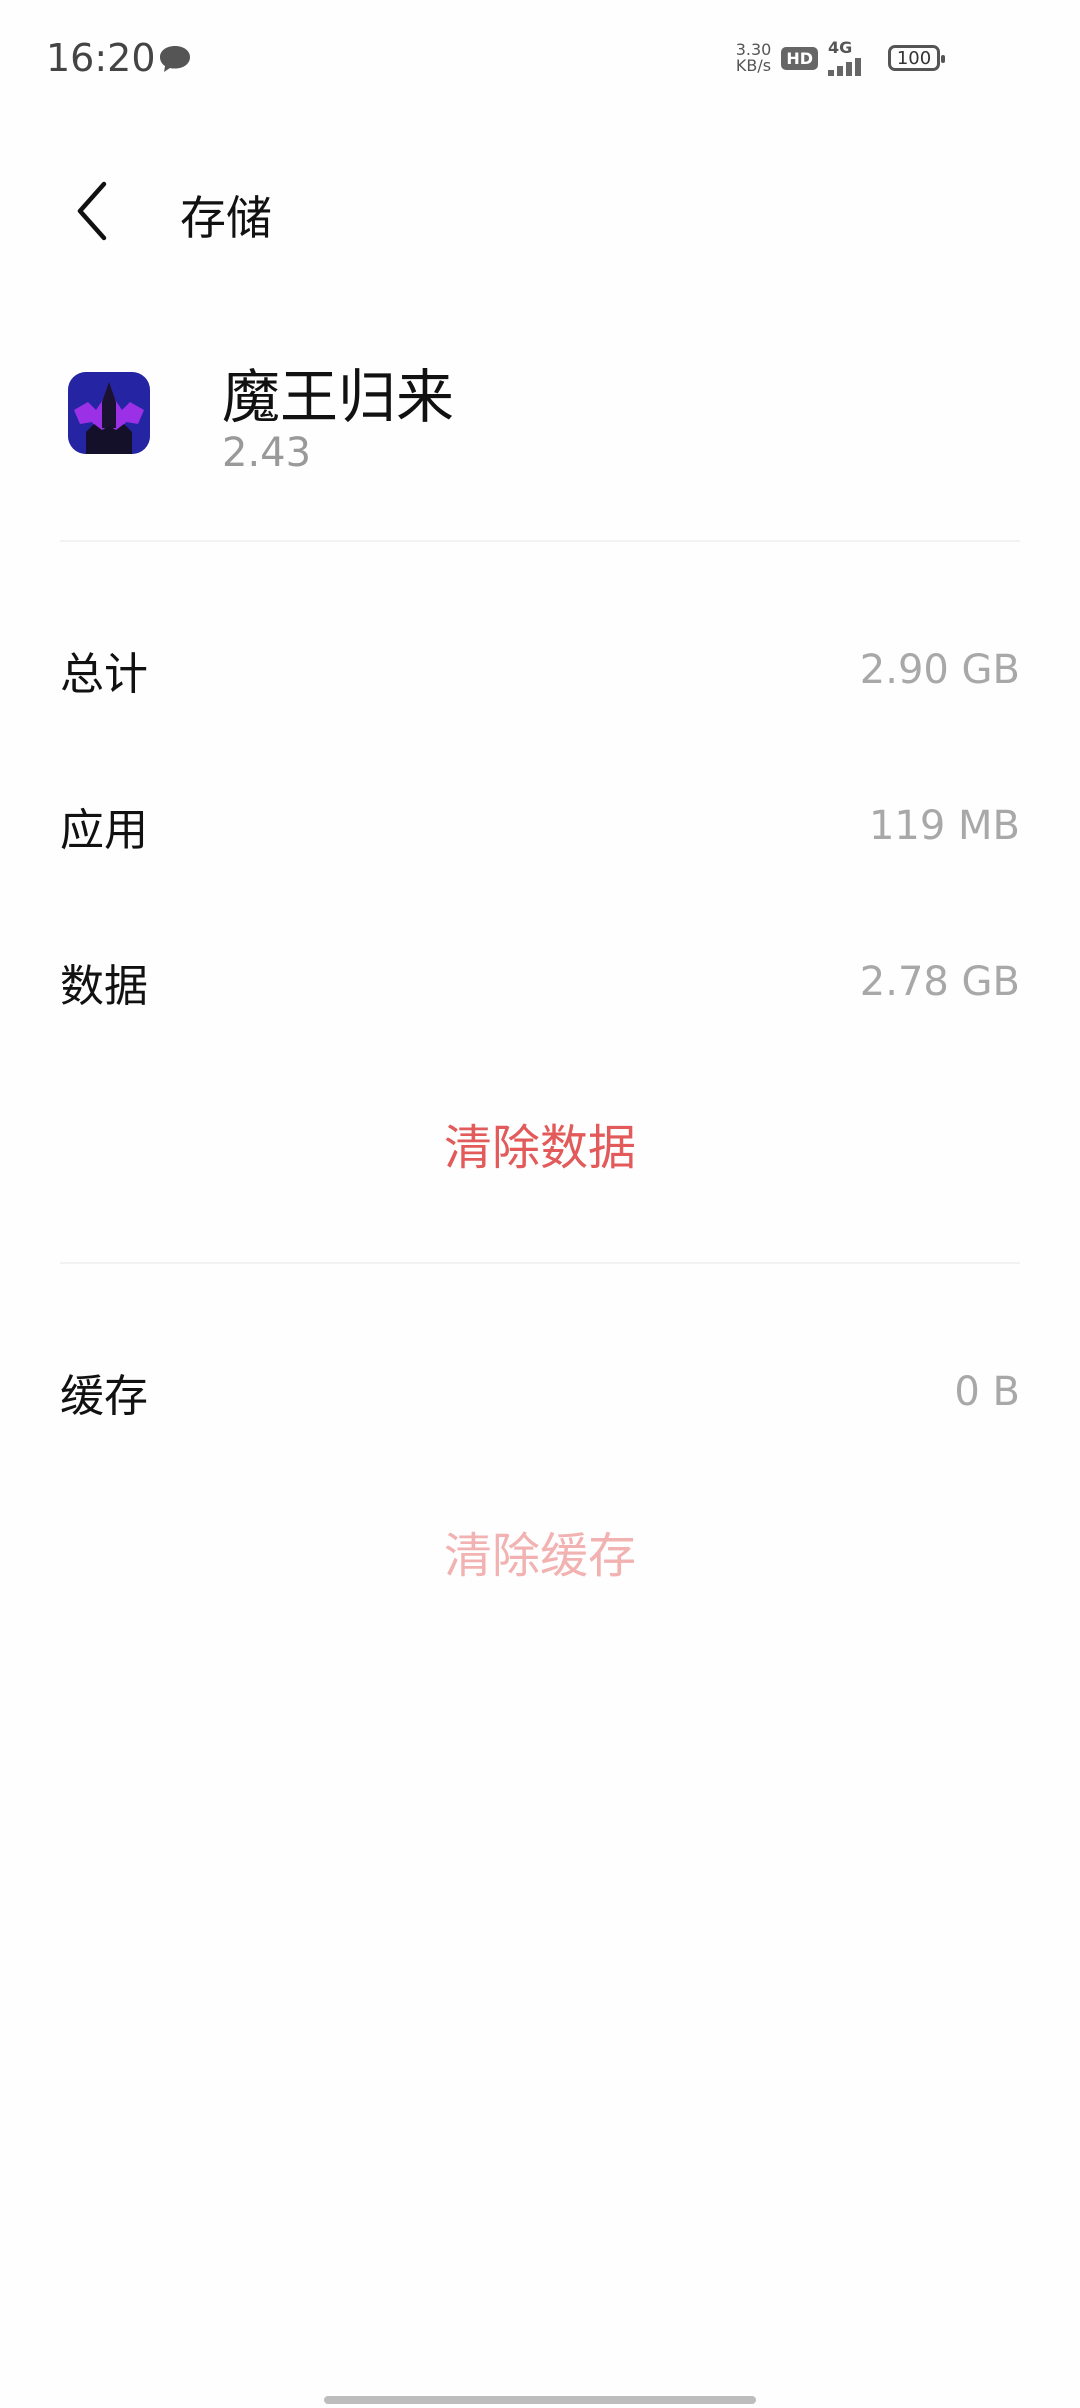 The height and width of the screenshot is (2408, 1080). I want to click on back-button, so click(95, 211).